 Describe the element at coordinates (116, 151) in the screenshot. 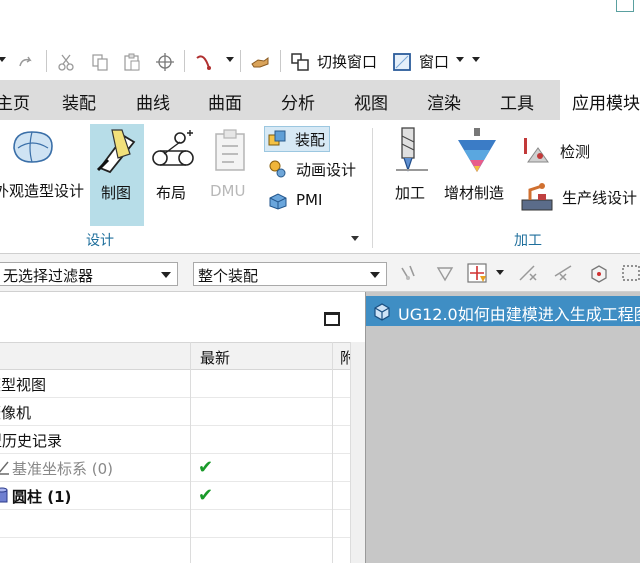

I see `drafting-icon` at that location.